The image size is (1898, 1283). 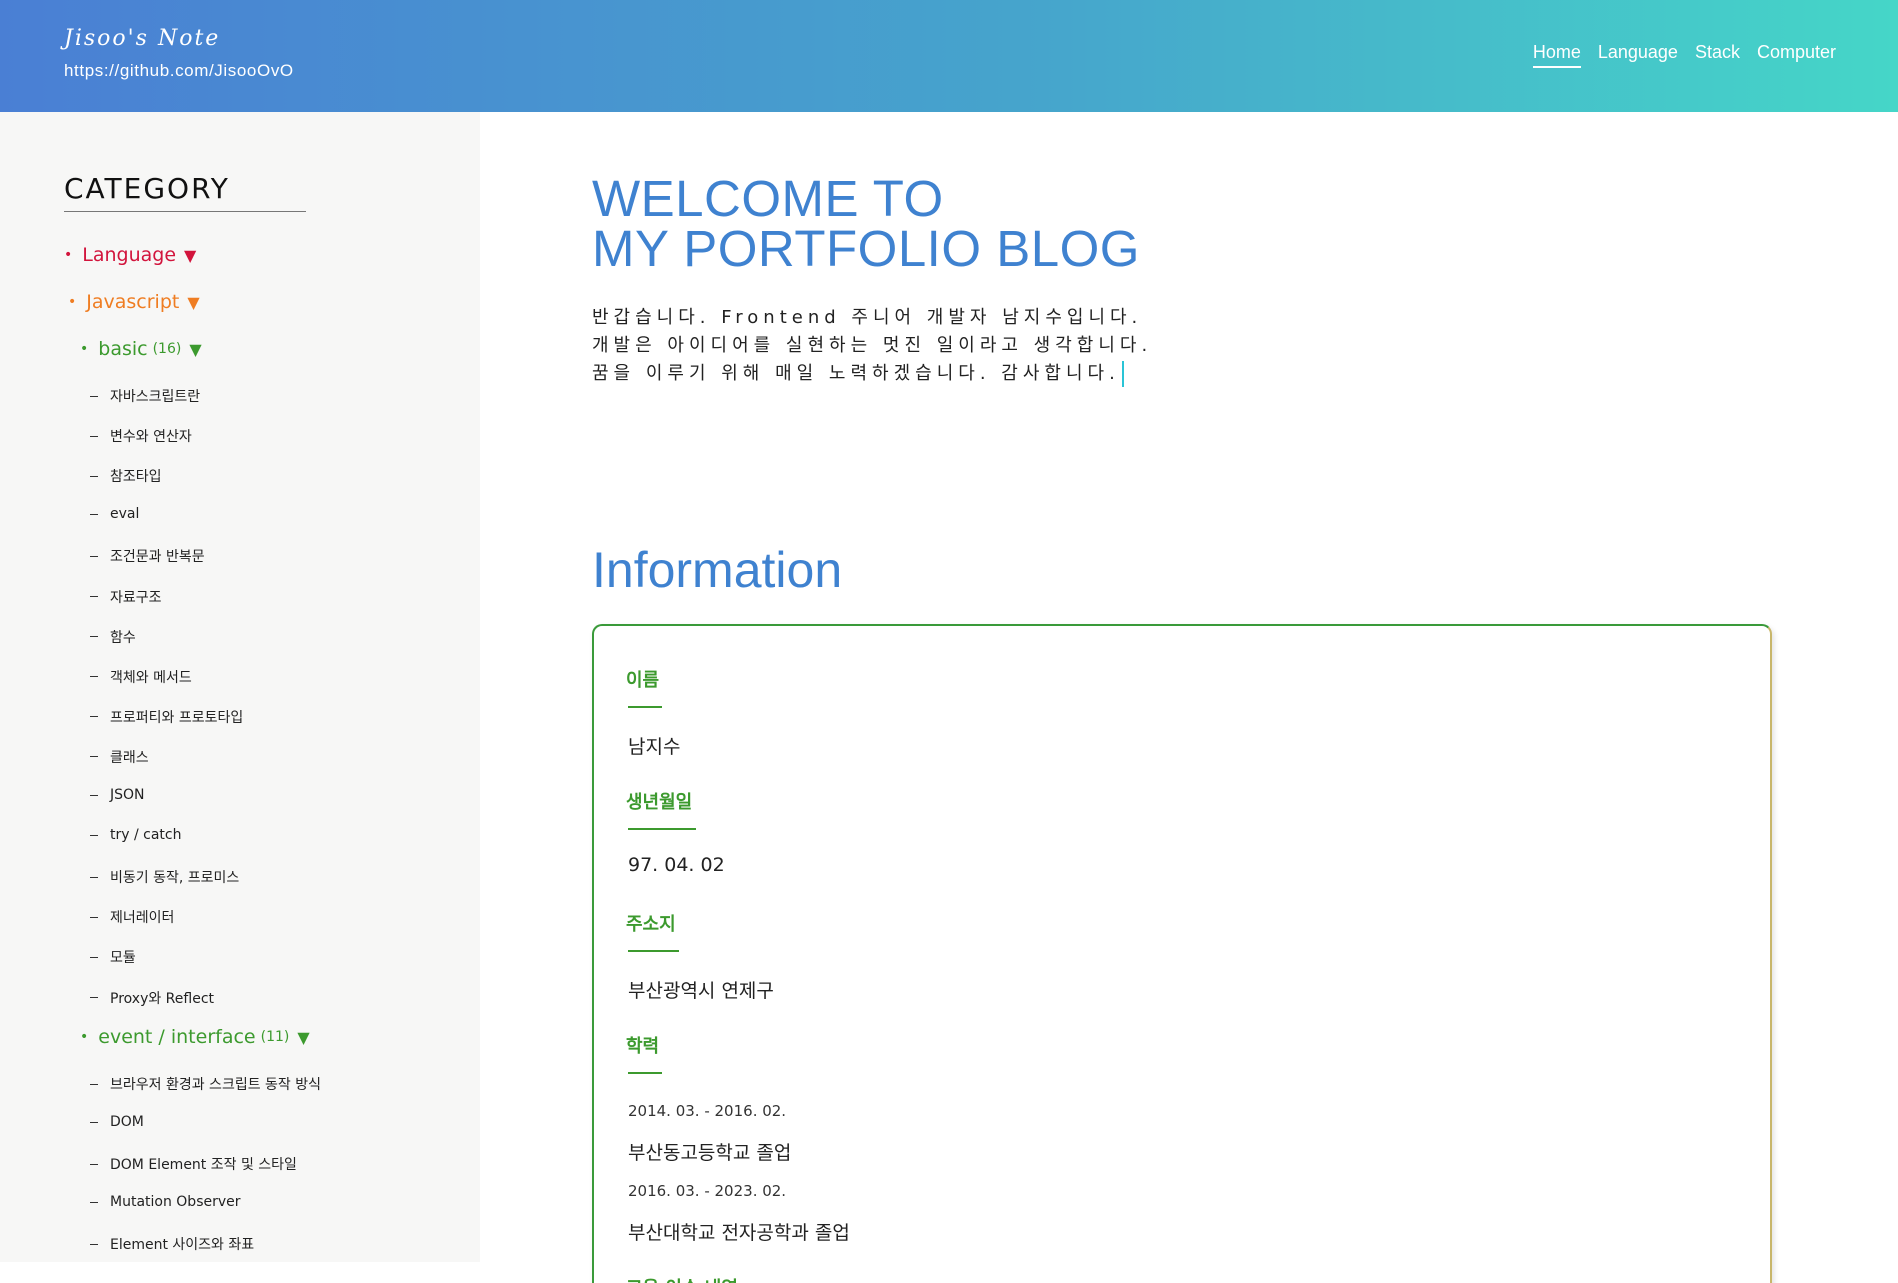 I want to click on post-link: 제너레이터, so click(x=132, y=917).